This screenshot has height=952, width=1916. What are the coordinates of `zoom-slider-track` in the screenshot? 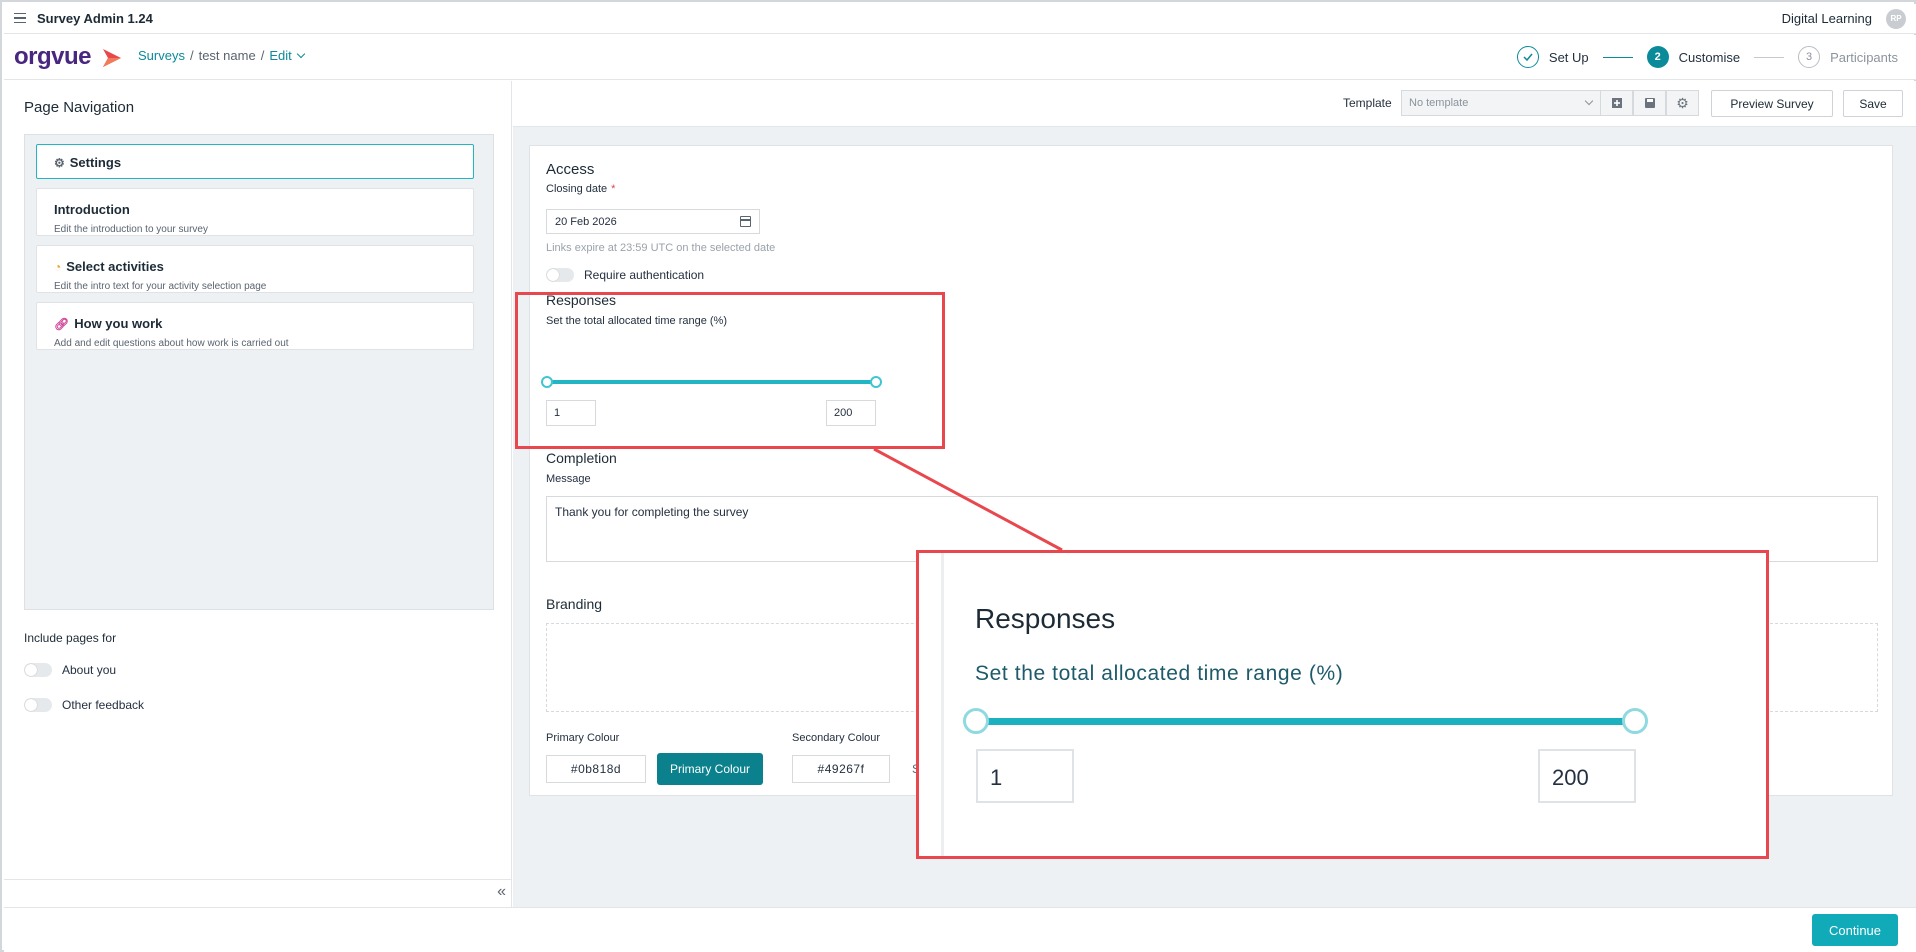 It's located at (1311, 721).